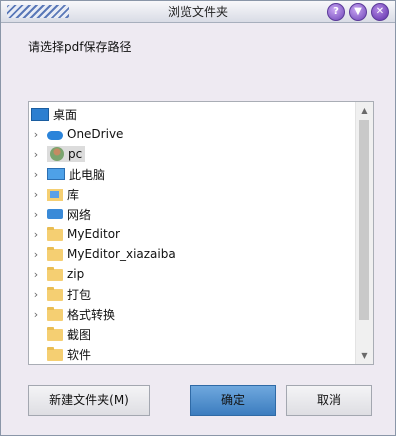 The width and height of the screenshot is (396, 436). I want to click on tree-item-label: zip, so click(76, 274).